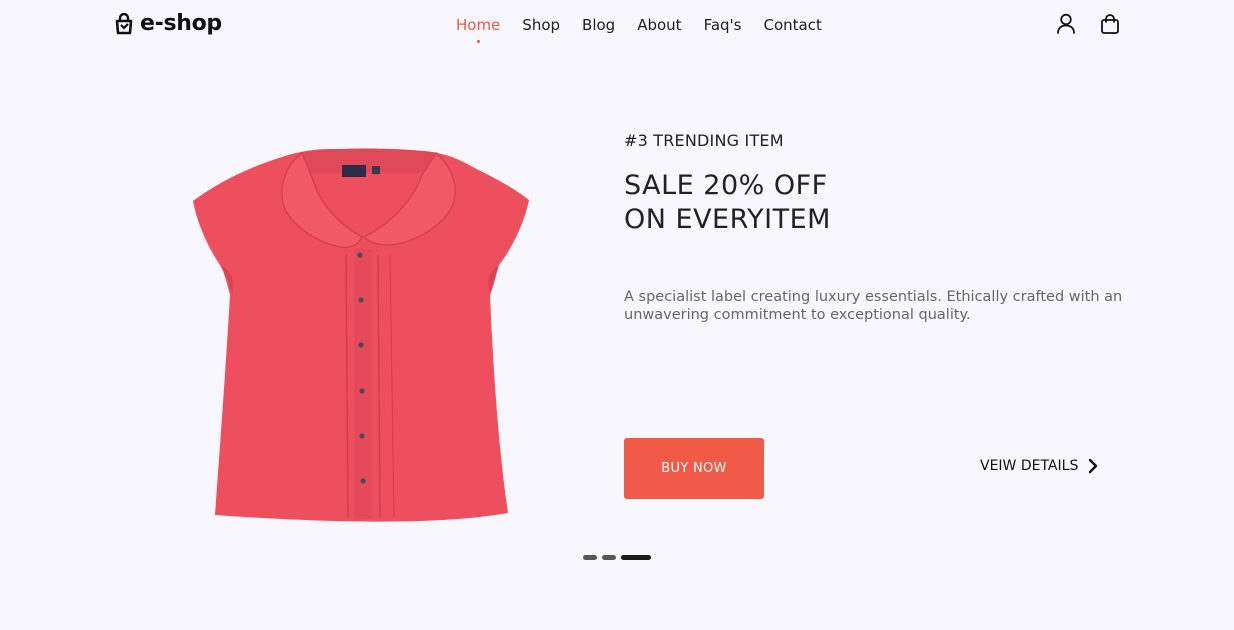 Image resolution: width=1234 pixels, height=630 pixels. I want to click on hero-headline: SALE 20% OFF ON EVERYITEM, so click(727, 202).